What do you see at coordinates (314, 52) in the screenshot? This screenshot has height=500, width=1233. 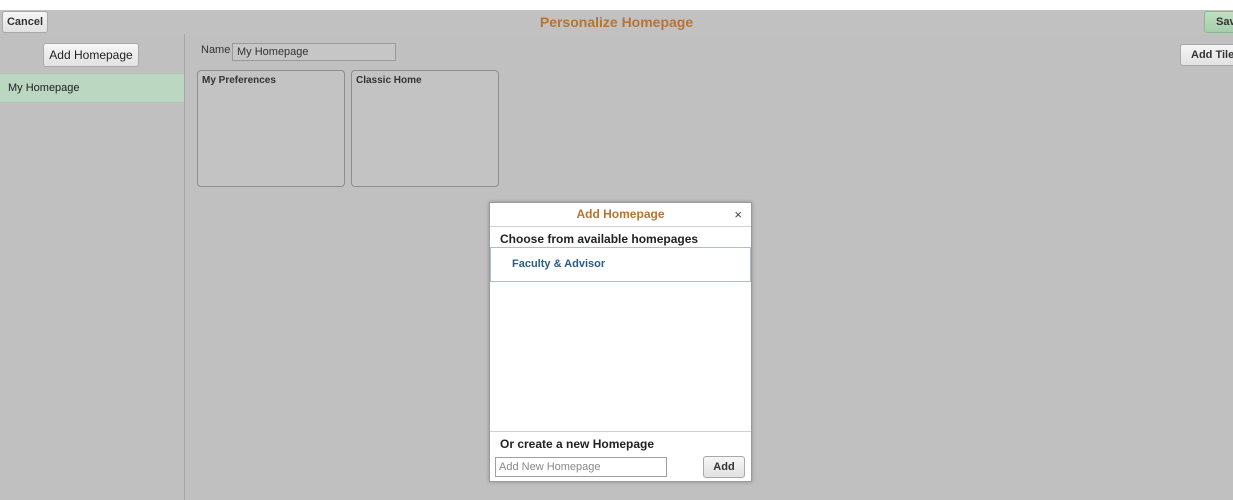 I see `homepage-name-field` at bounding box center [314, 52].